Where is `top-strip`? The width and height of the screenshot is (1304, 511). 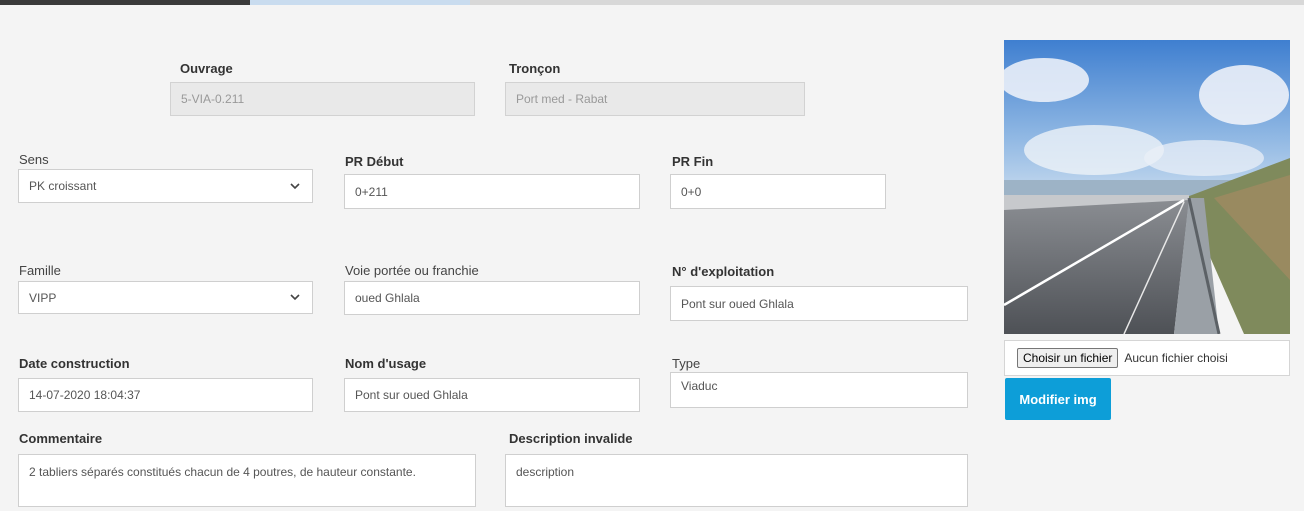 top-strip is located at coordinates (652, 2).